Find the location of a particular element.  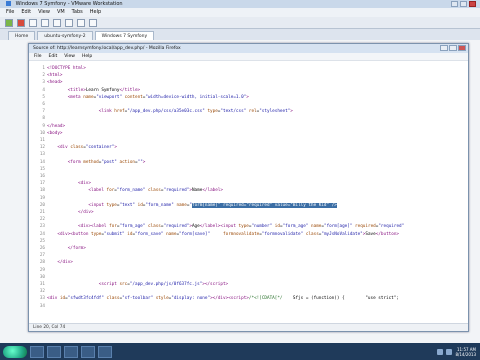

tab-home: Home is located at coordinates (22, 35).